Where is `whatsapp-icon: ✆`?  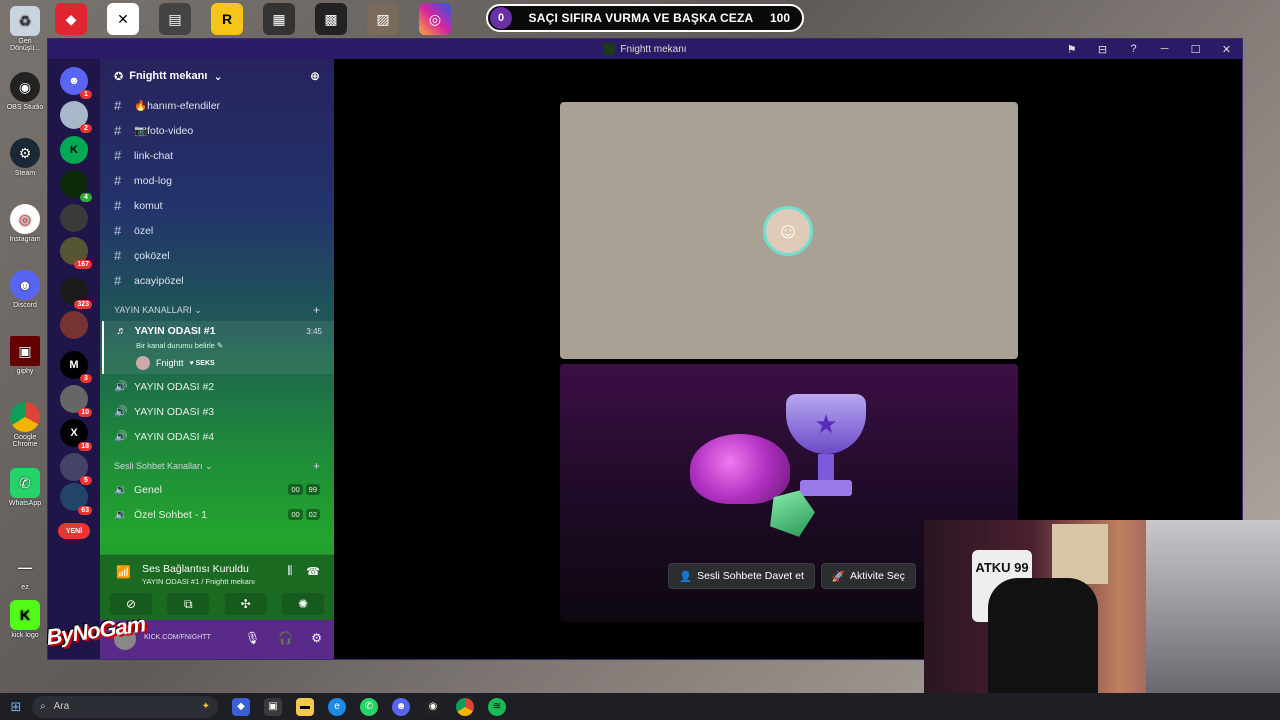
whatsapp-icon: ✆ is located at coordinates (369, 706).